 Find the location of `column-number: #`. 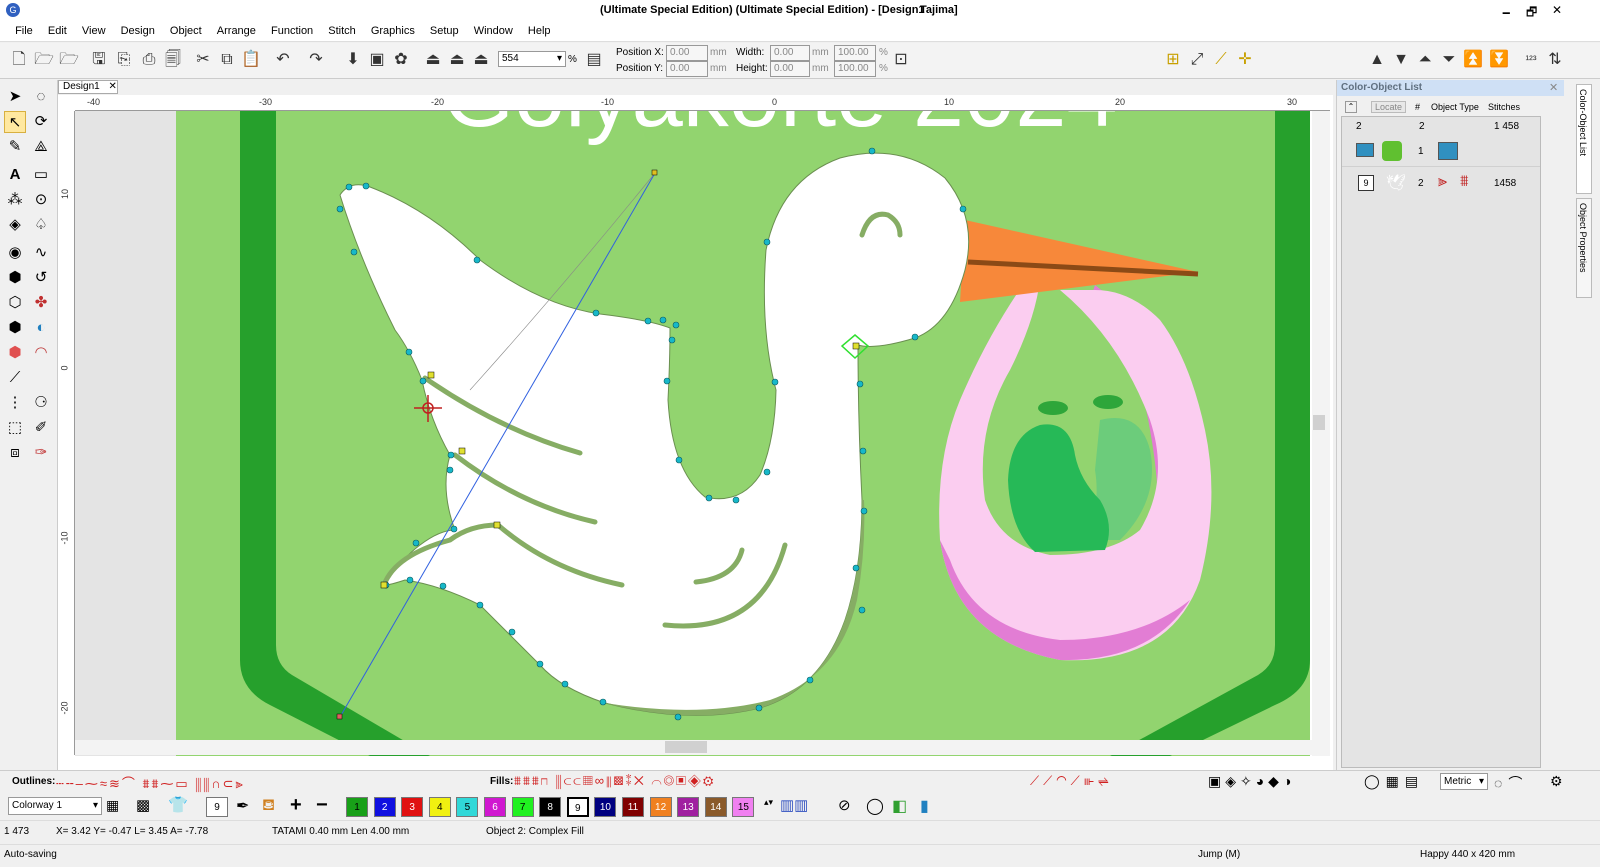

column-number: # is located at coordinates (1418, 107).